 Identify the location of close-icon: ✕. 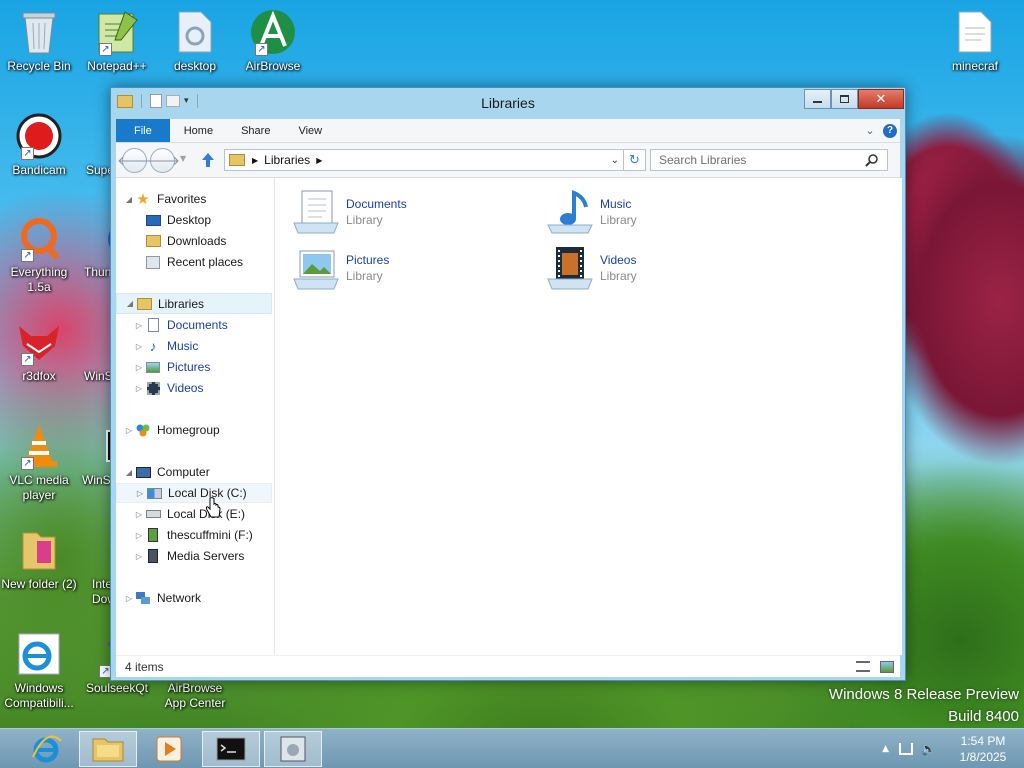
(881, 99).